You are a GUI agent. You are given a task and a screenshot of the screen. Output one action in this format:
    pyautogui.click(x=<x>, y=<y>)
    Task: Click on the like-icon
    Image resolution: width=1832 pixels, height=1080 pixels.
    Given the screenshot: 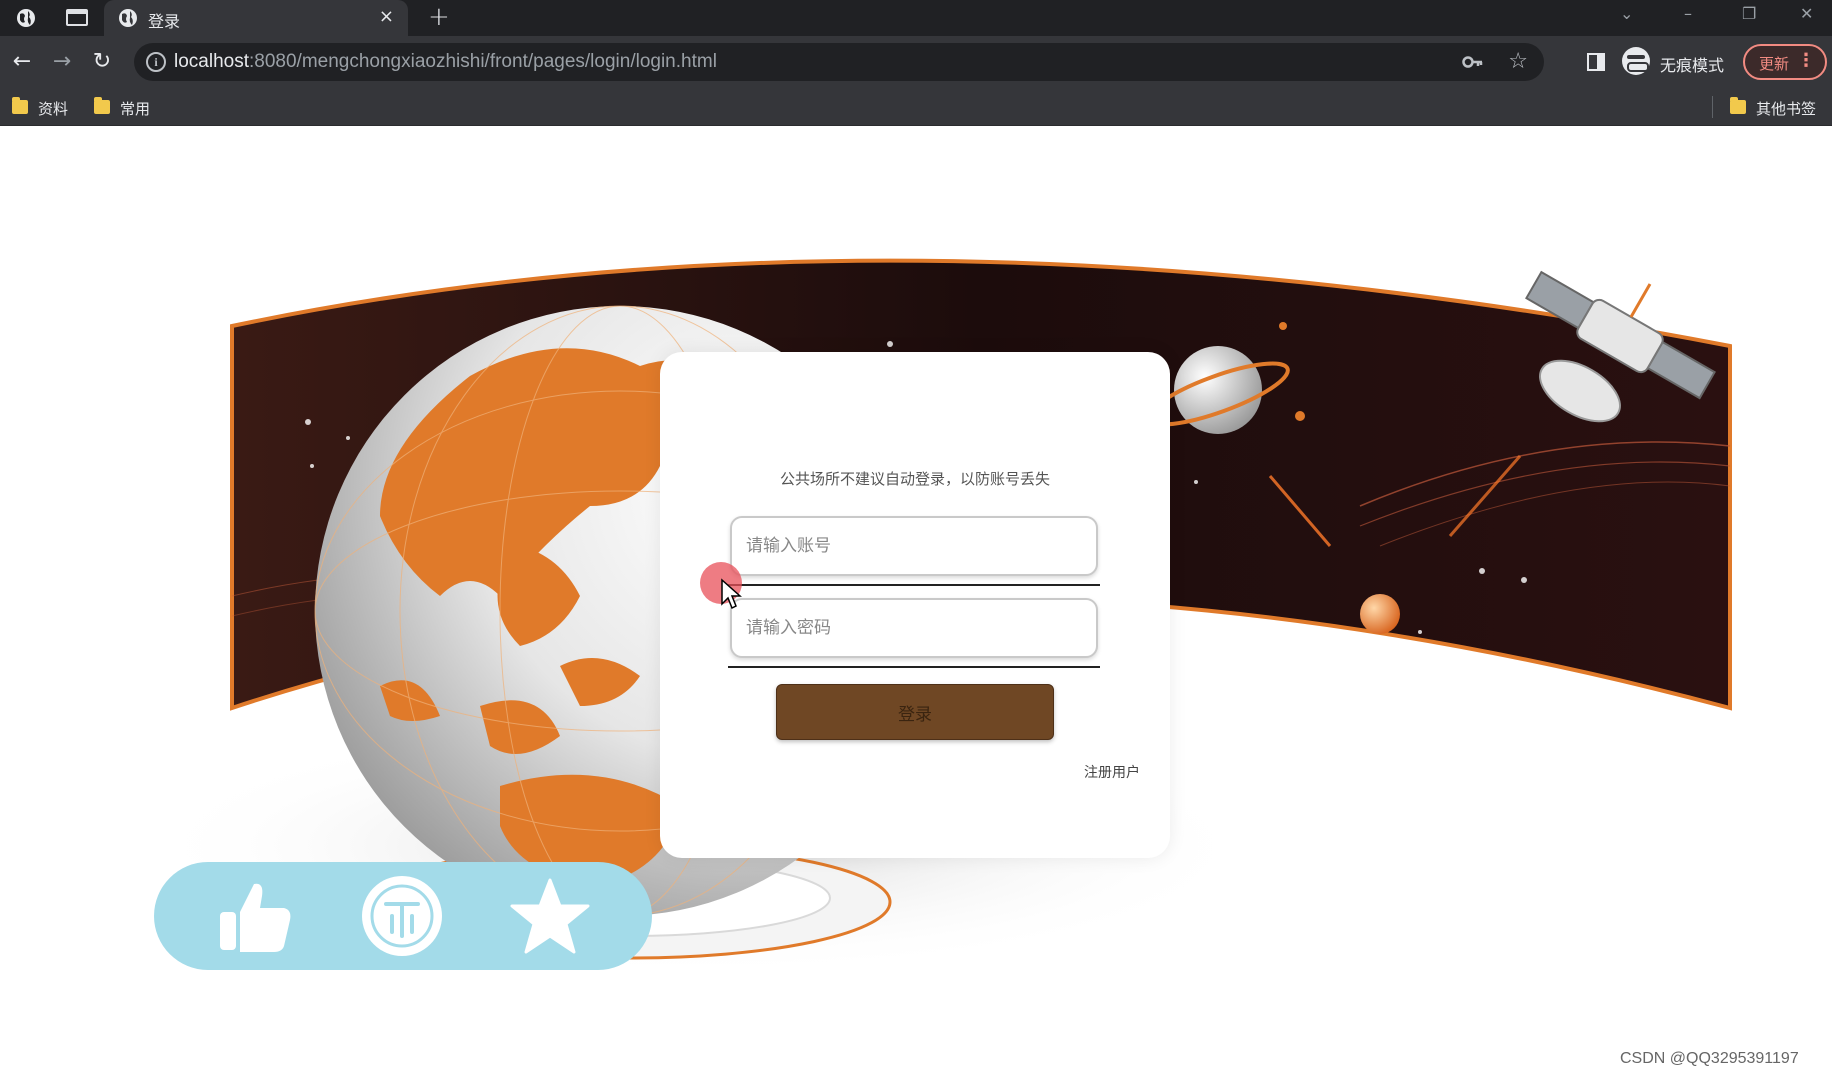 What is the action you would take?
    pyautogui.click(x=254, y=916)
    